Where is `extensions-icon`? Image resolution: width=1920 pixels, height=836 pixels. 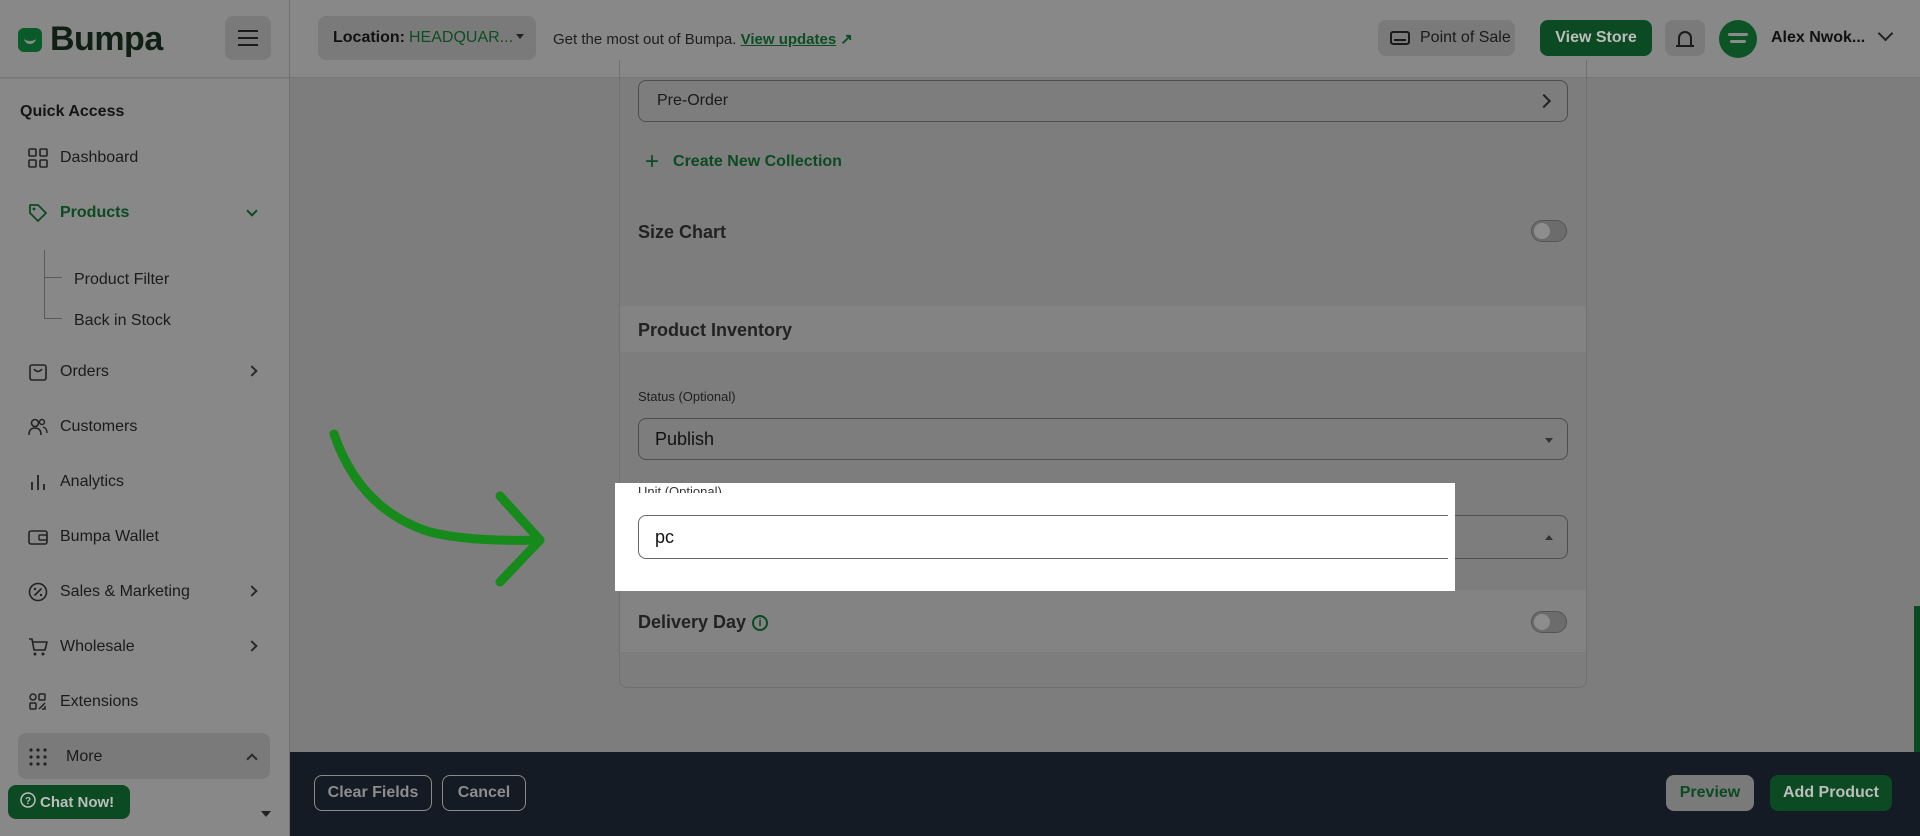 extensions-icon is located at coordinates (38, 702).